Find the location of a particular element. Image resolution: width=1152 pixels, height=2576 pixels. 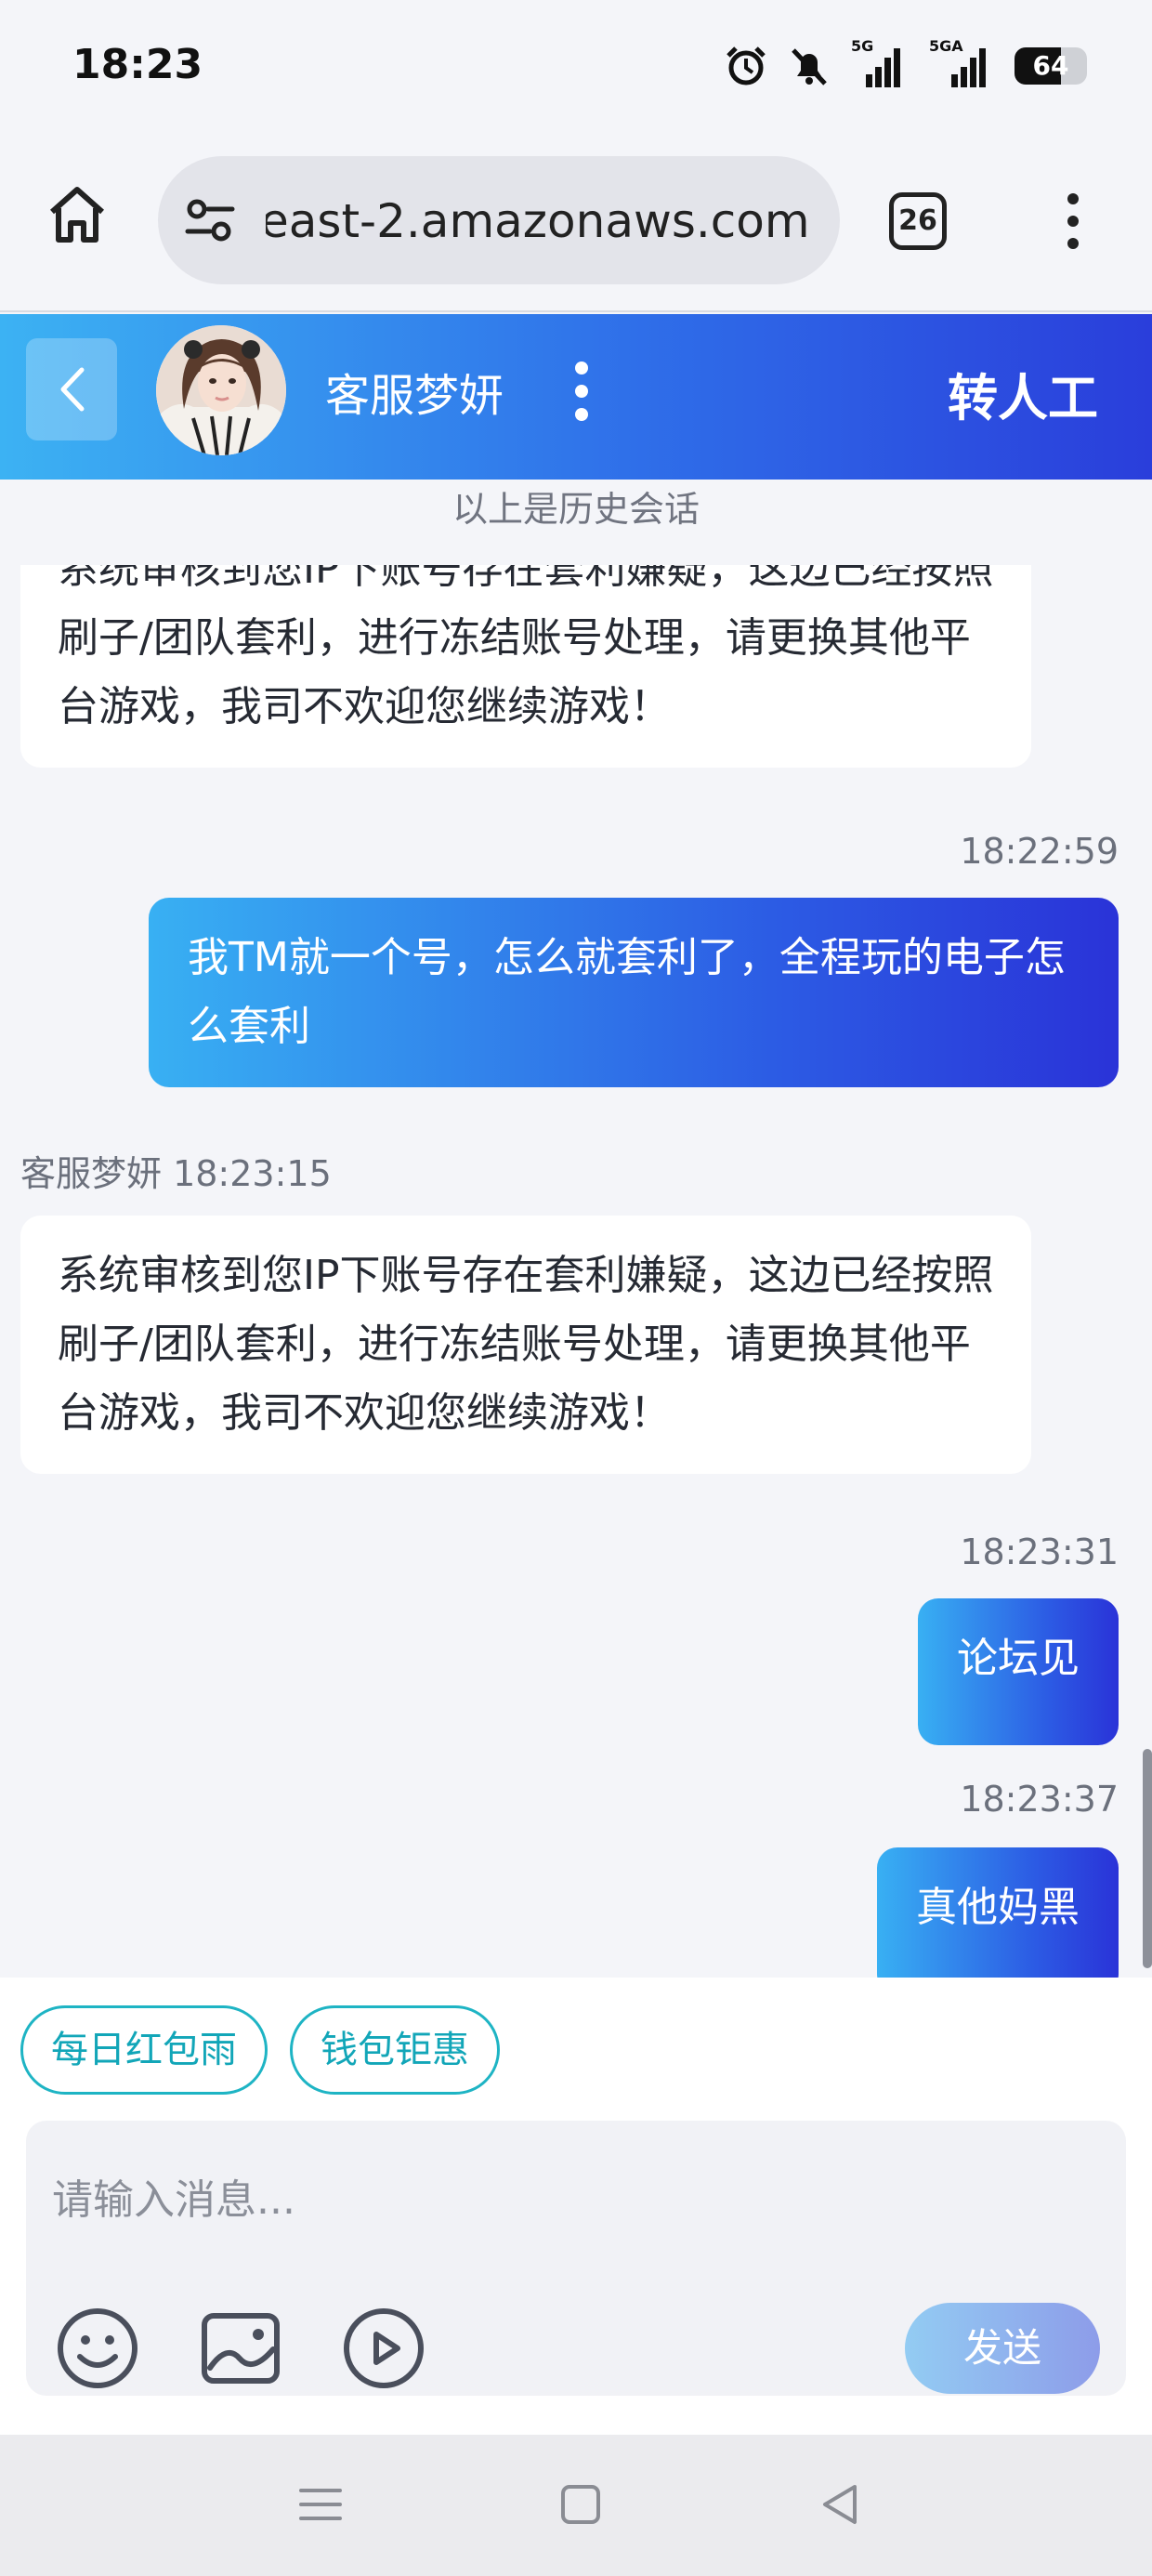

system-navigation-bar is located at coordinates (576, 2505).